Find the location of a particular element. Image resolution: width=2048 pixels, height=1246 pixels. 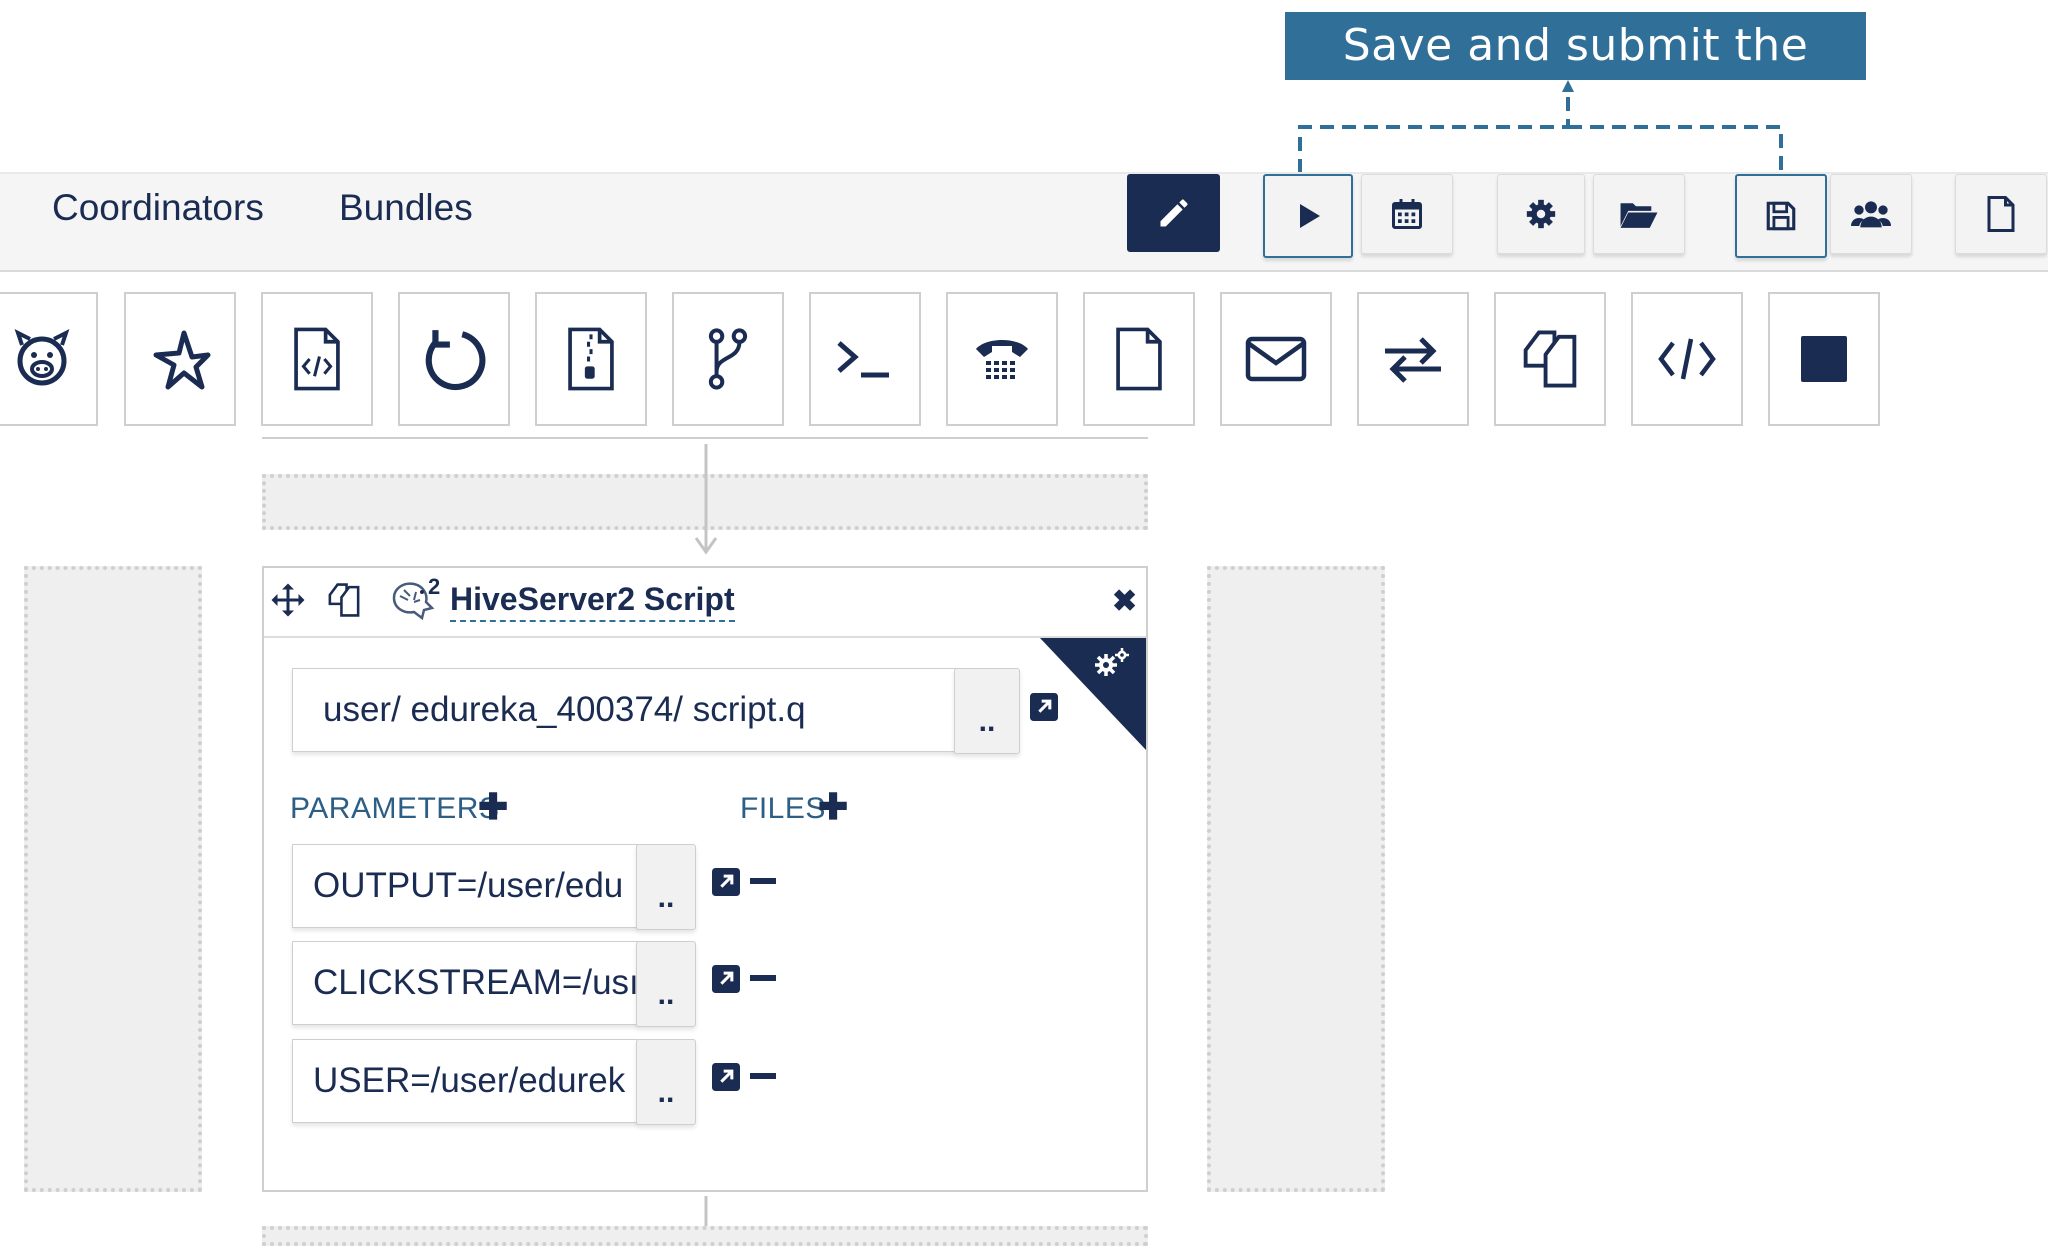

parameter-input: USER=/user/edurek is located at coordinates (465, 1081).